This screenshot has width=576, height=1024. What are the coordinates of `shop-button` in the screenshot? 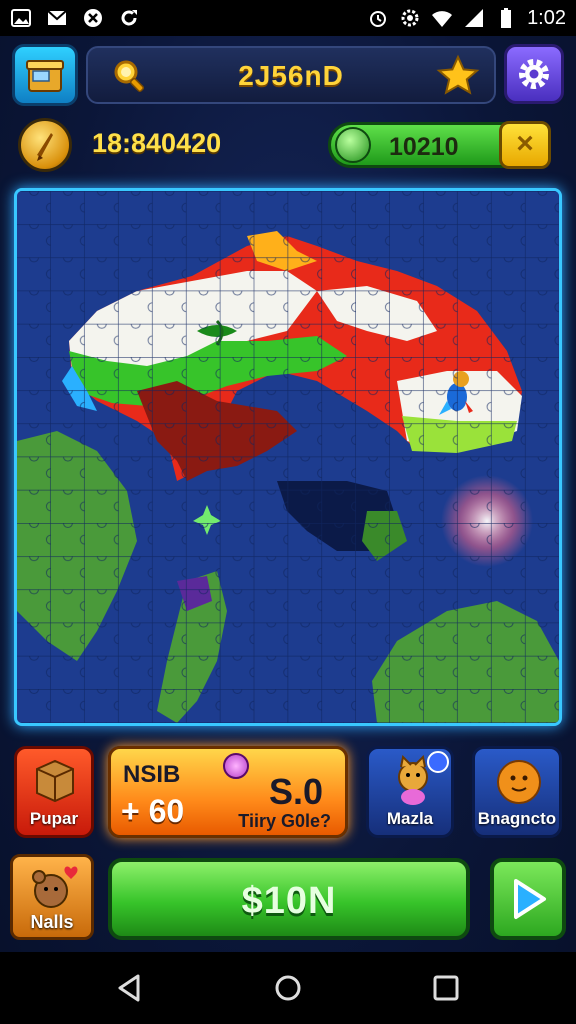 It's located at (45, 75).